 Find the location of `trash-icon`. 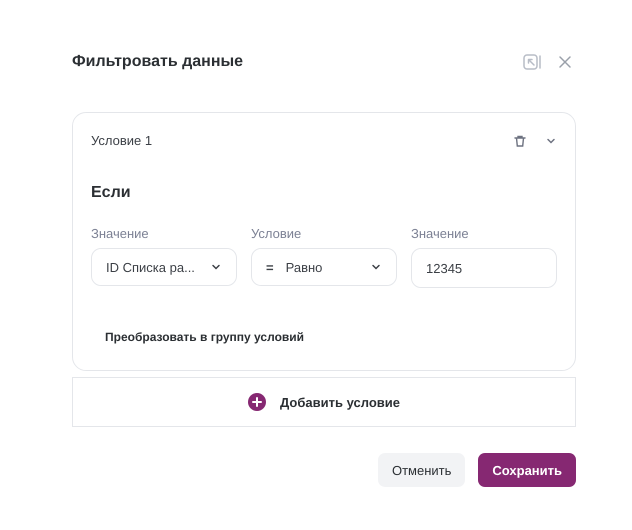

trash-icon is located at coordinates (520, 141).